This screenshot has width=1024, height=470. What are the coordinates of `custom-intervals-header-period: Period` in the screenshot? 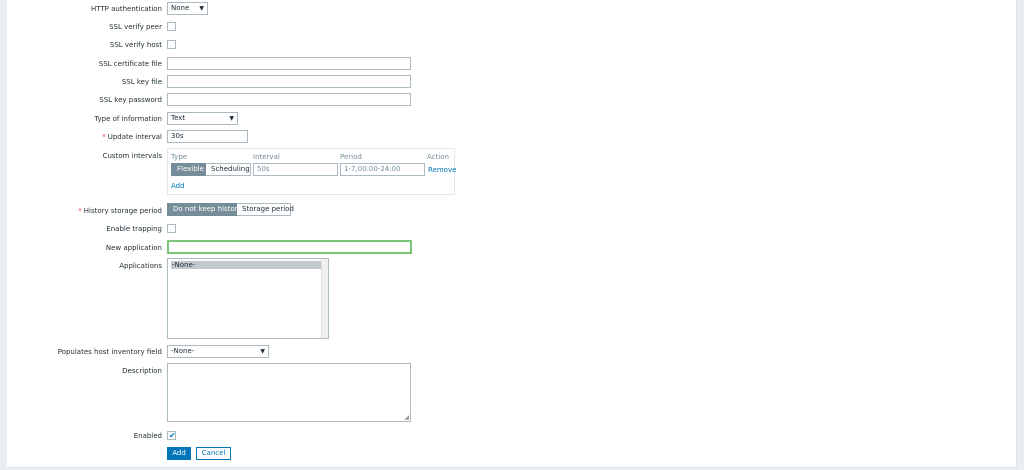 It's located at (351, 157).